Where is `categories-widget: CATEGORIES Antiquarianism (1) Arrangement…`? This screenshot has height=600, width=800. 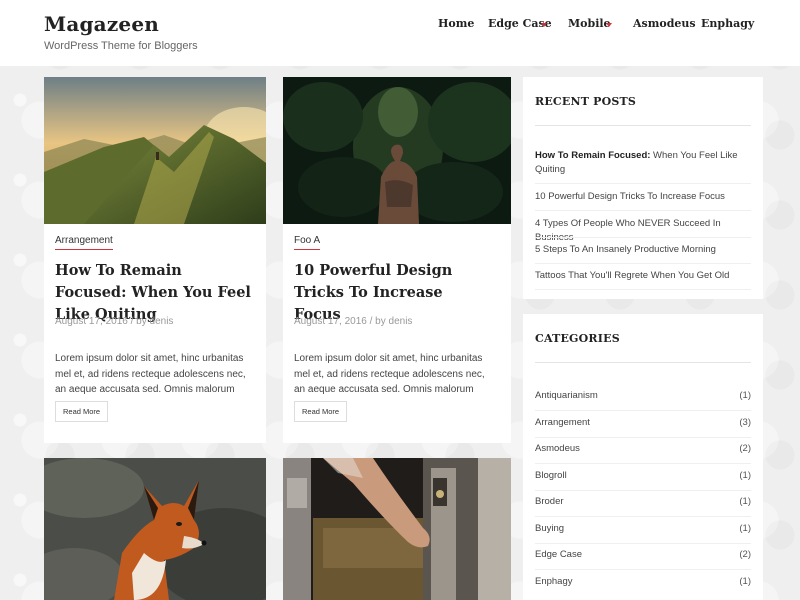 categories-widget: CATEGORIES Antiquarianism (1) Arrangement… is located at coordinates (643, 457).